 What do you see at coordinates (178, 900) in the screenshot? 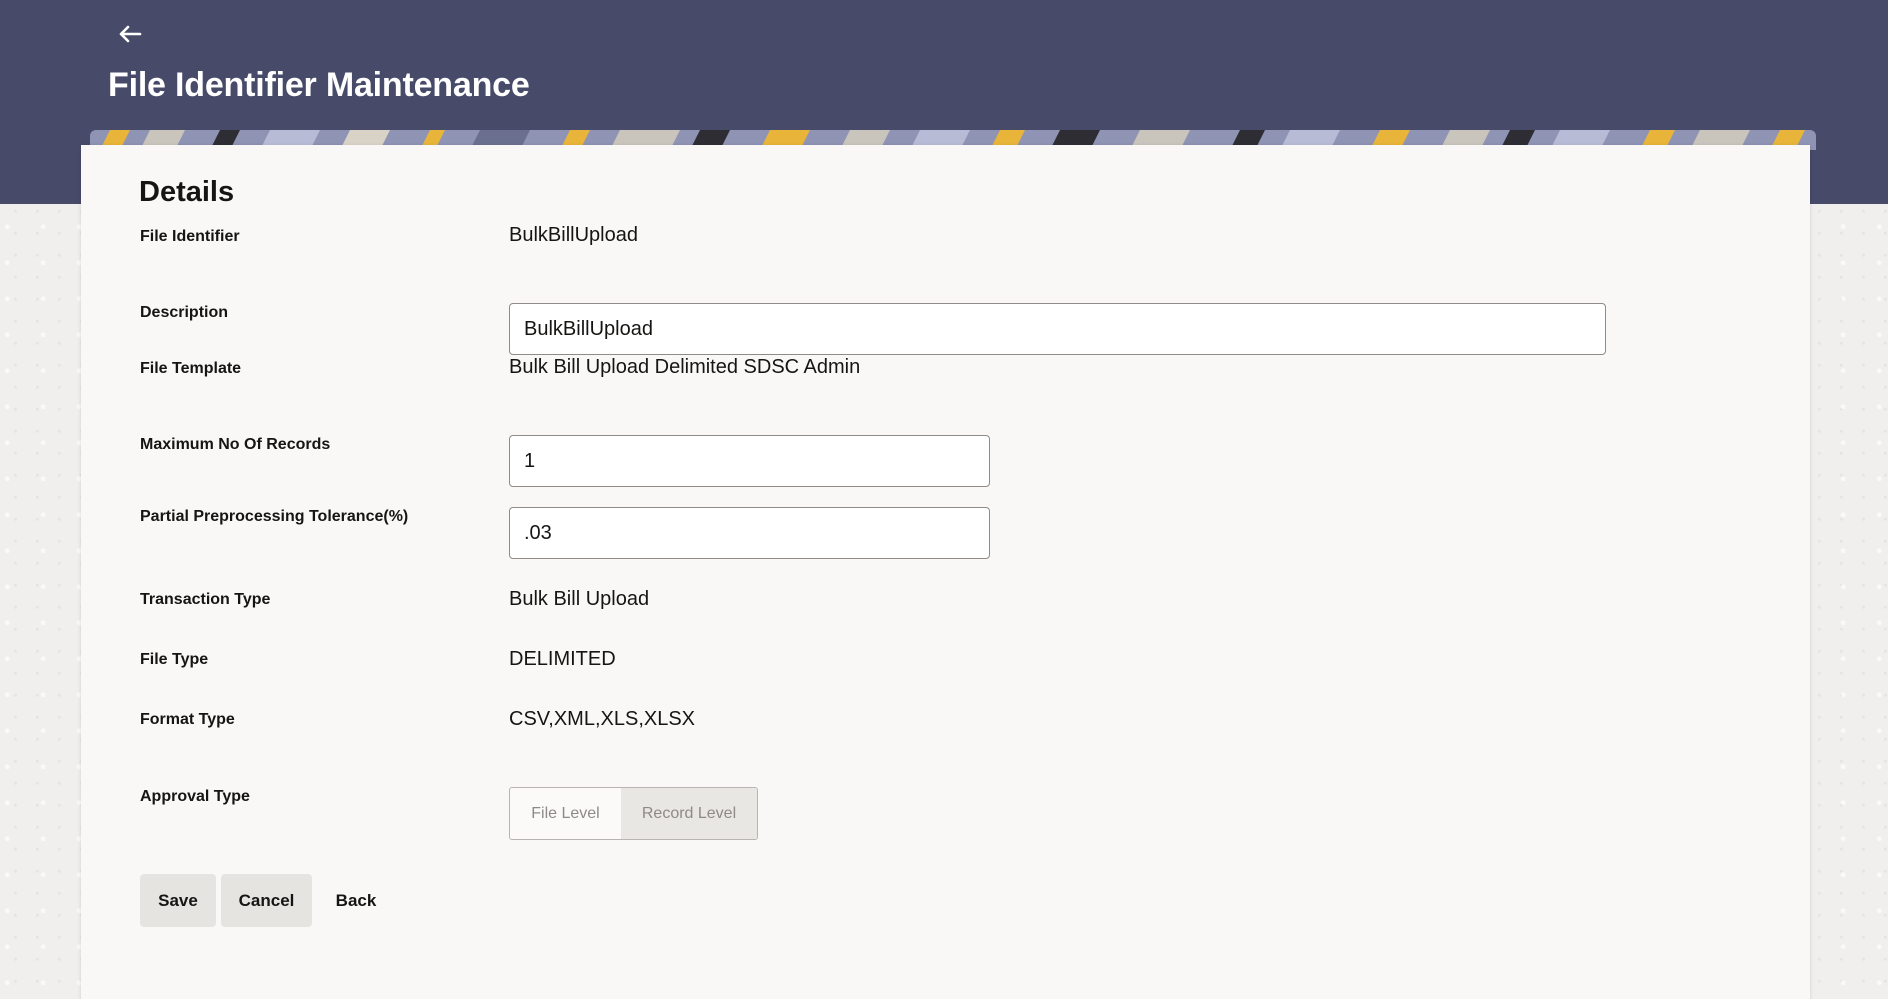
I see `save-button: Save` at bounding box center [178, 900].